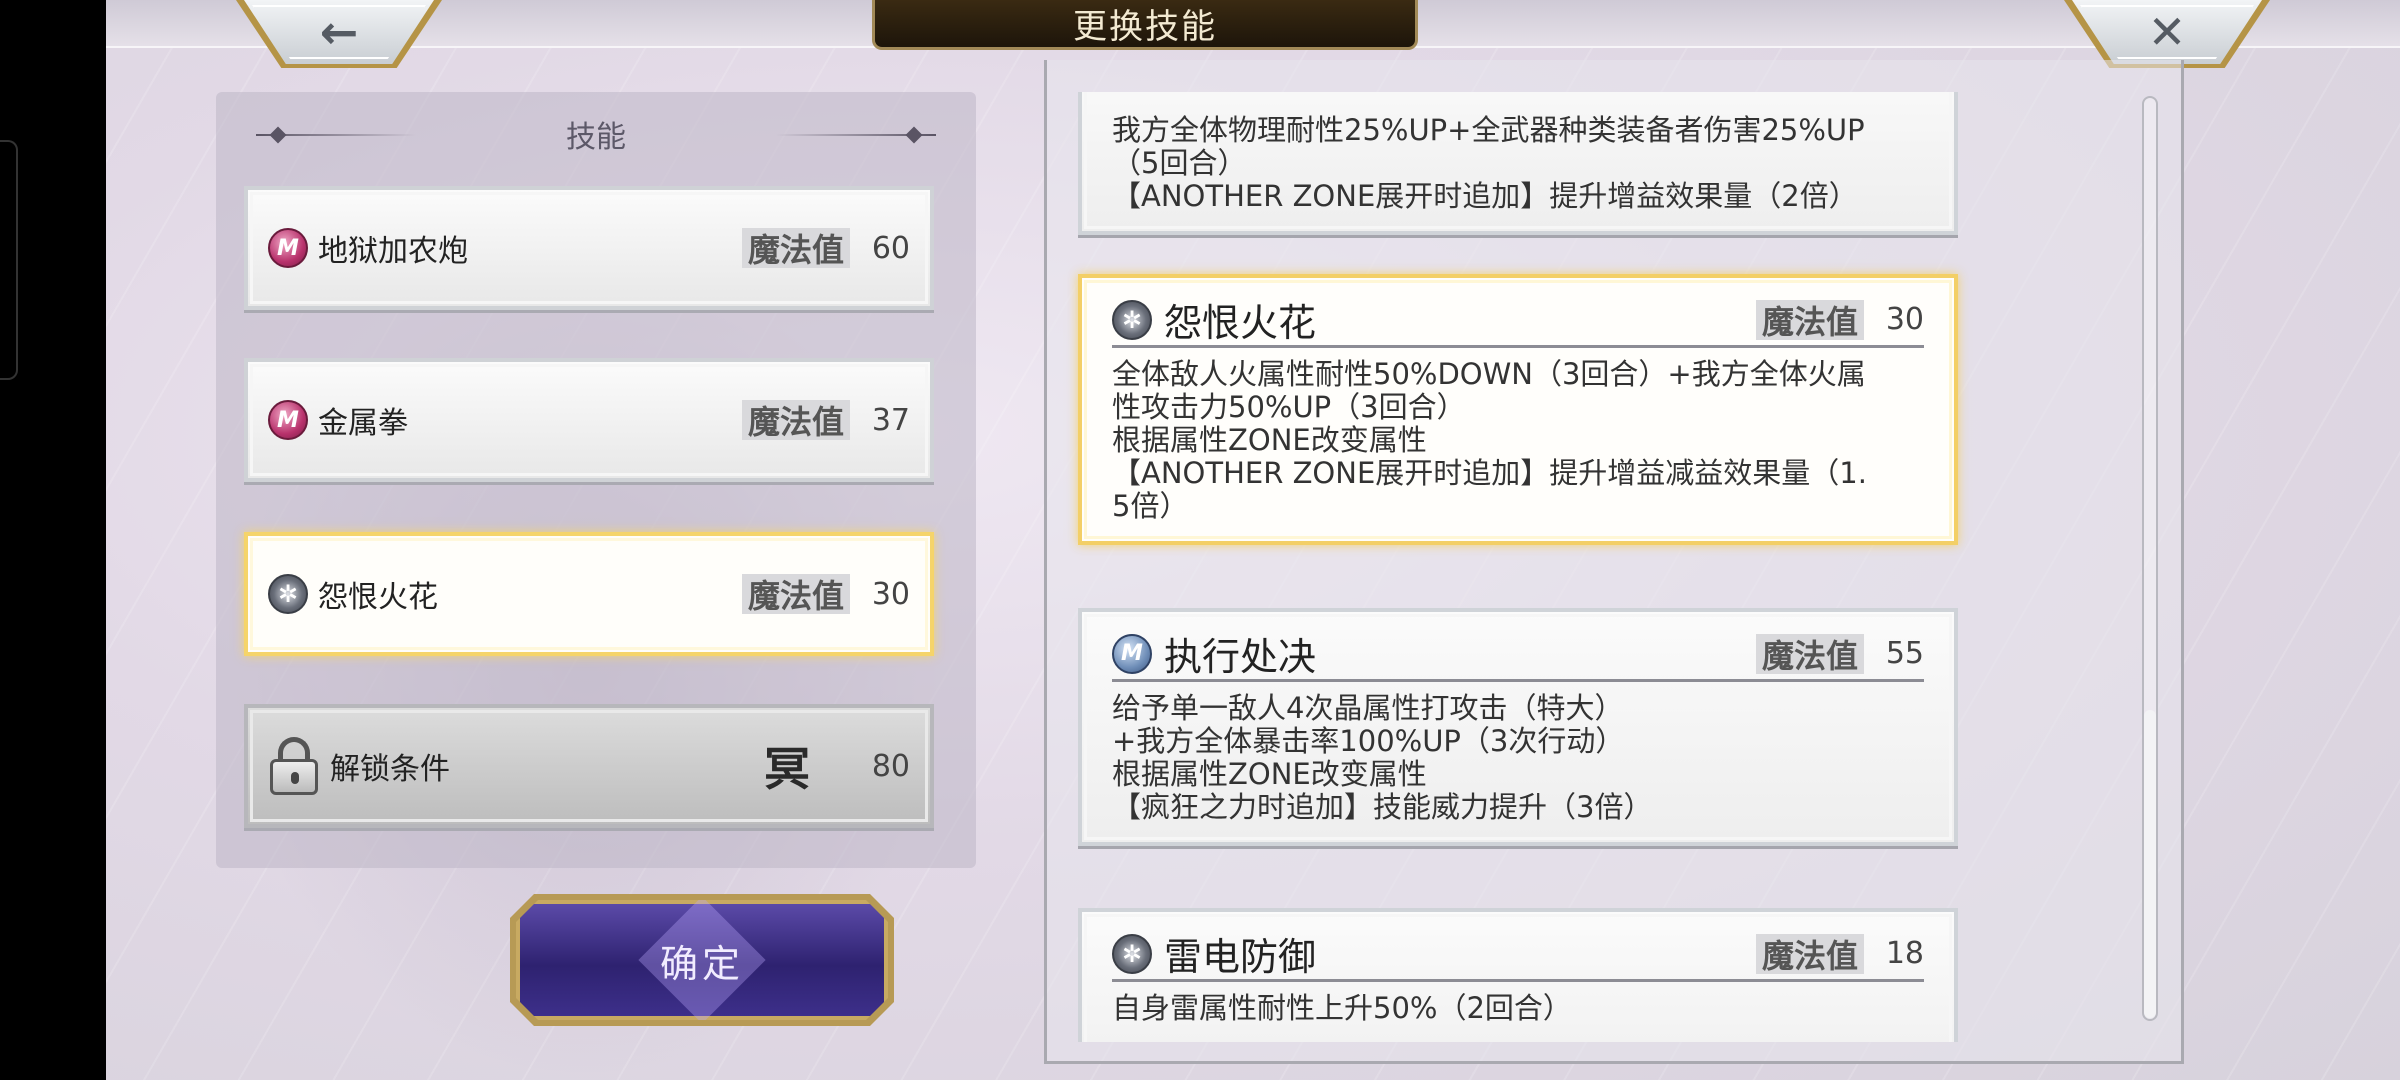 This screenshot has height=1080, width=2400. Describe the element at coordinates (701, 963) in the screenshot. I see `confirm-label: 确定` at that location.